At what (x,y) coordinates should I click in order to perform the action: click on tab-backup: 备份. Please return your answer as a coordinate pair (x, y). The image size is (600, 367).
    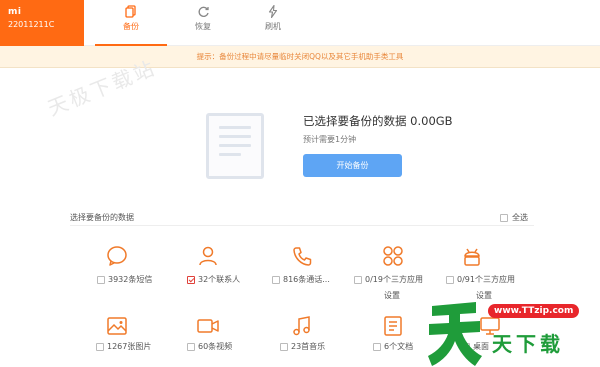
    Looking at the image, I should click on (131, 23).